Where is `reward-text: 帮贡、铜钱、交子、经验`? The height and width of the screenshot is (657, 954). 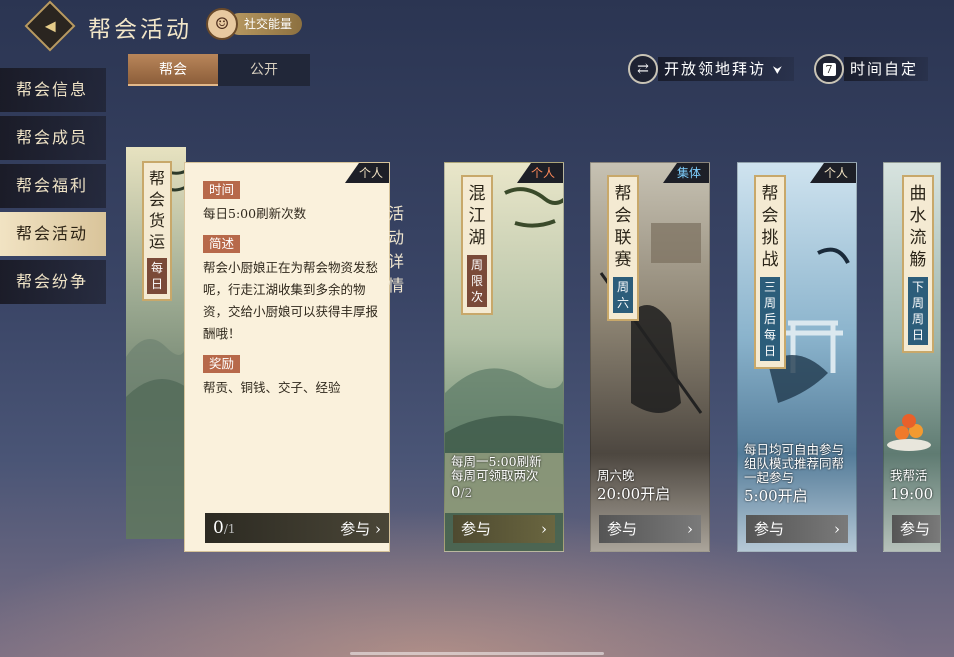
reward-text: 帮贡、铜钱、交子、经验 is located at coordinates (272, 387).